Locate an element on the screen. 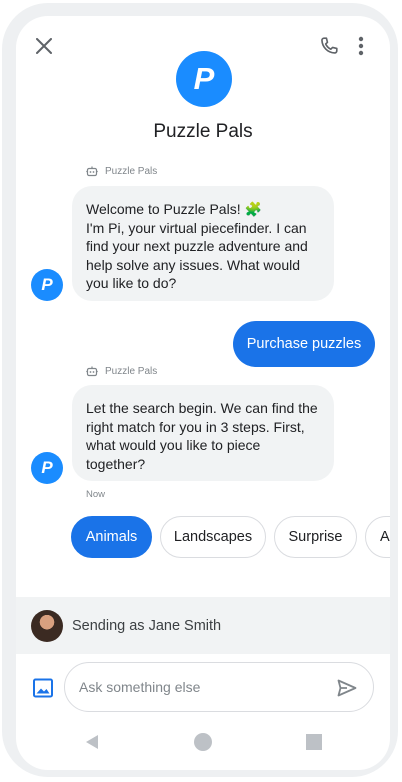 The height and width of the screenshot is (782, 402). nav-home-icon is located at coordinates (203, 742).